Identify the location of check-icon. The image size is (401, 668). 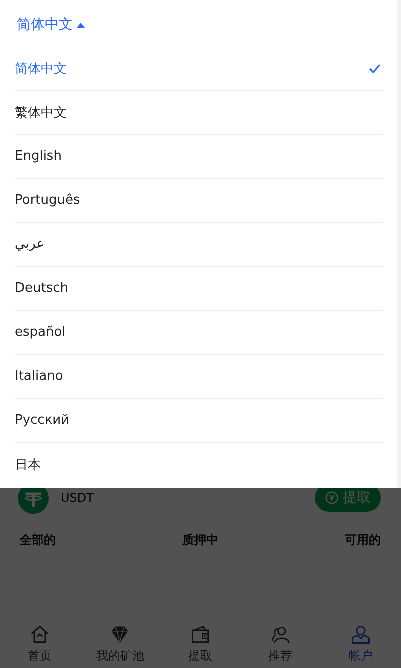
(375, 69).